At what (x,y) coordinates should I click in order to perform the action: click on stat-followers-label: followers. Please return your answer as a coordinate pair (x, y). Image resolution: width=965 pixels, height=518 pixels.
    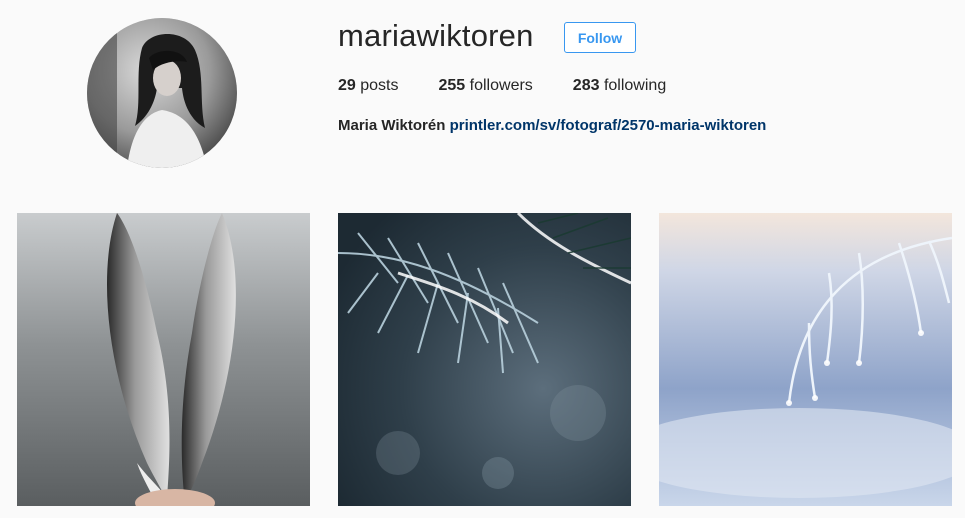
    Looking at the image, I should click on (501, 85).